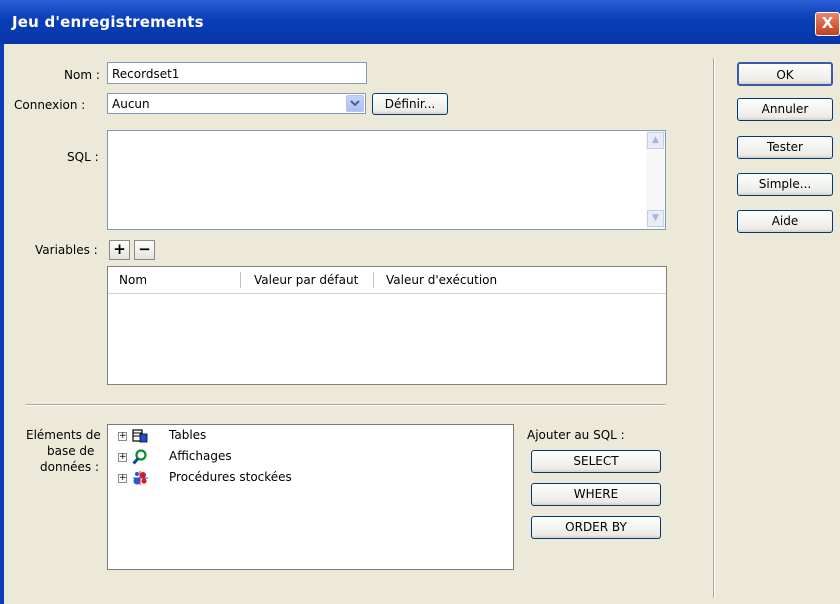 The image size is (840, 604). What do you see at coordinates (133, 280) in the screenshot?
I see `column-header-nom: Nom` at bounding box center [133, 280].